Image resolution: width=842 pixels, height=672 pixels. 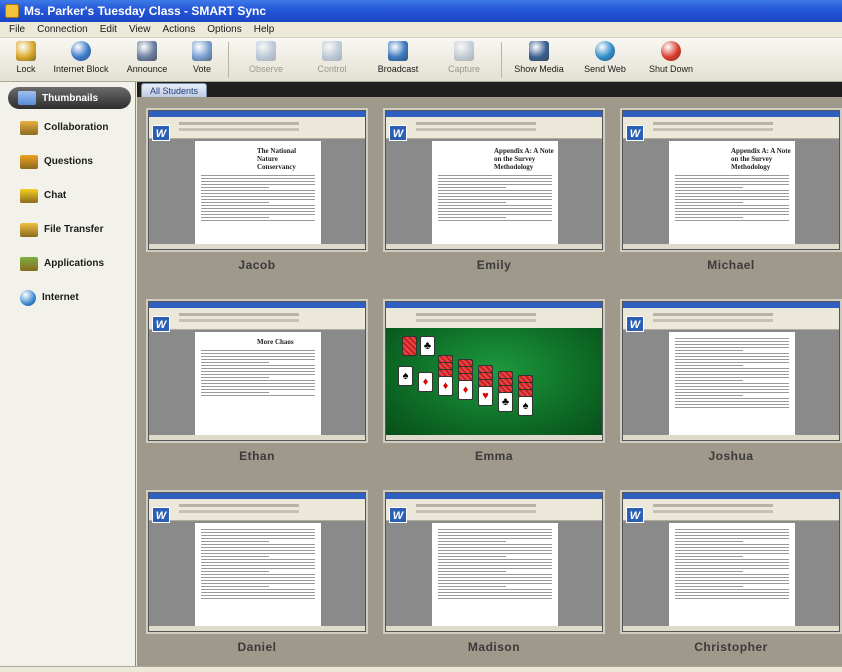 I want to click on student-thumbnail-madison: W Madison, so click(x=494, y=582).